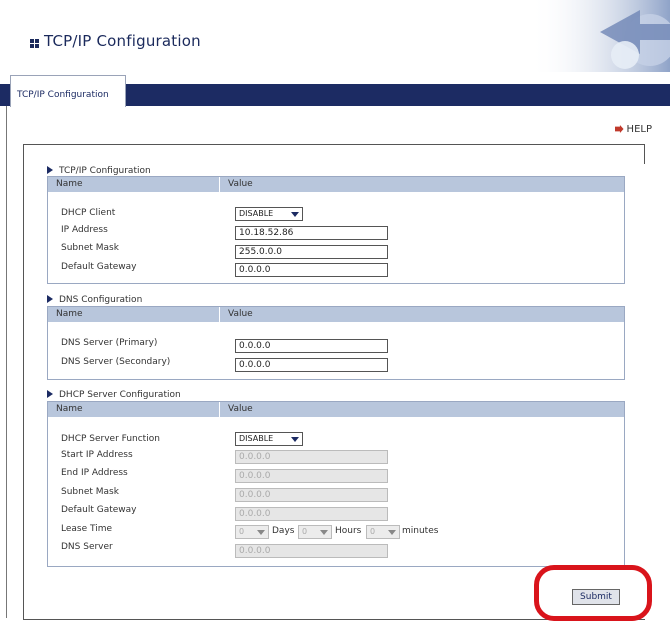 Image resolution: width=670 pixels, height=634 pixels. I want to click on dhcp-subnet-mask-field: 0.0.0.0, so click(311, 495).